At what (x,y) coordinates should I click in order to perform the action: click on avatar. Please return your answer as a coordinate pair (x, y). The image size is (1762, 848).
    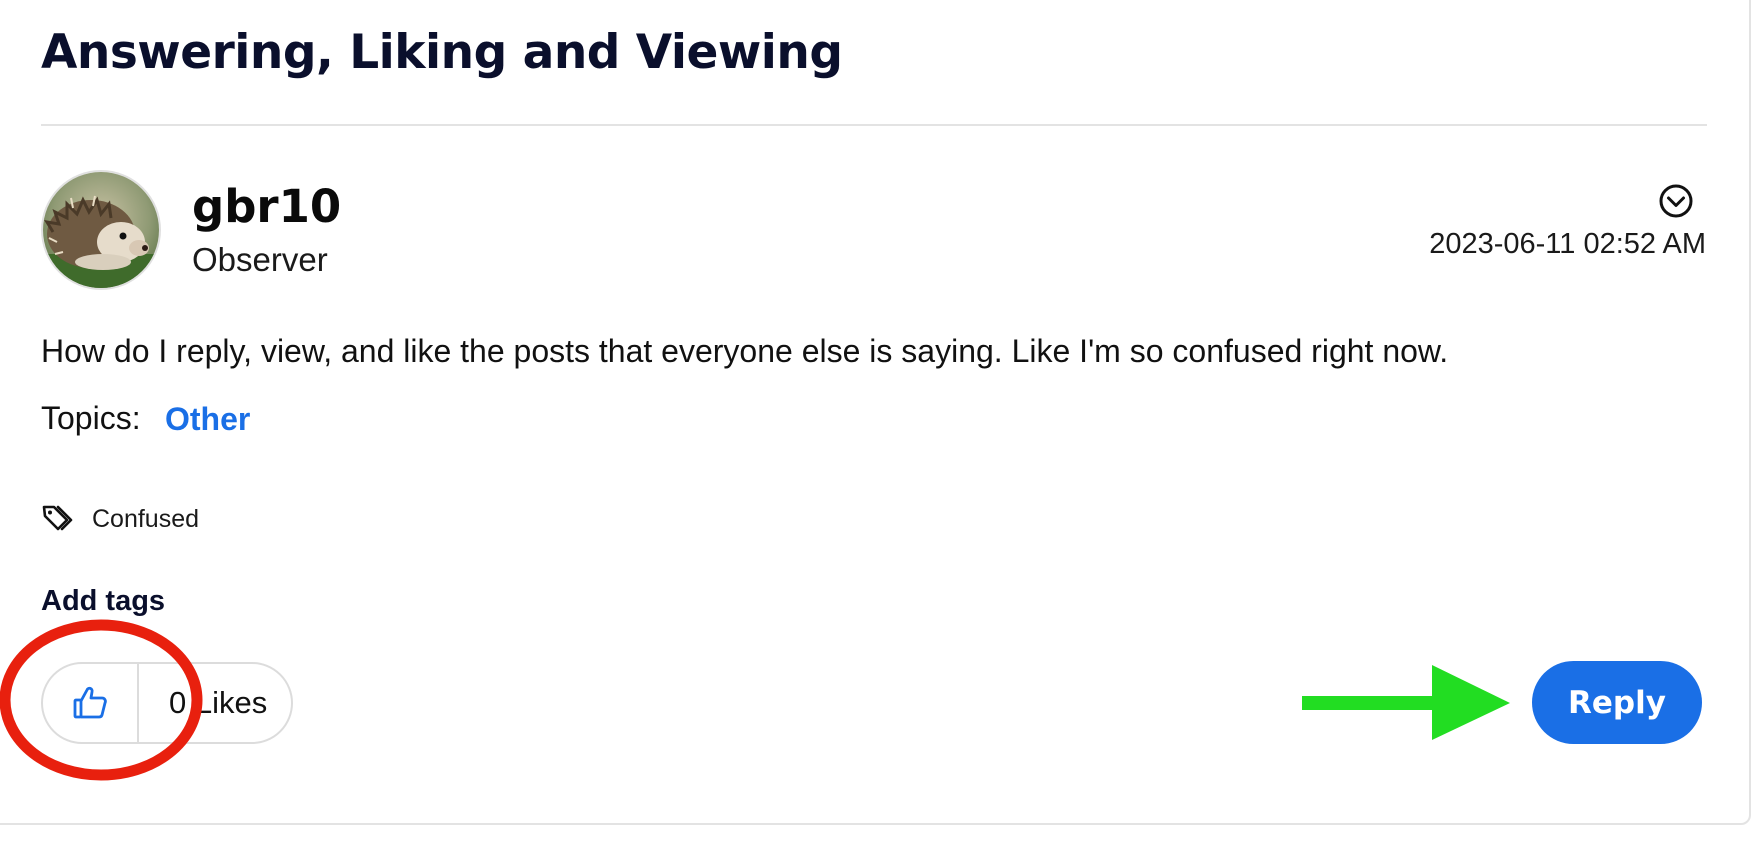
    Looking at the image, I should click on (101, 230).